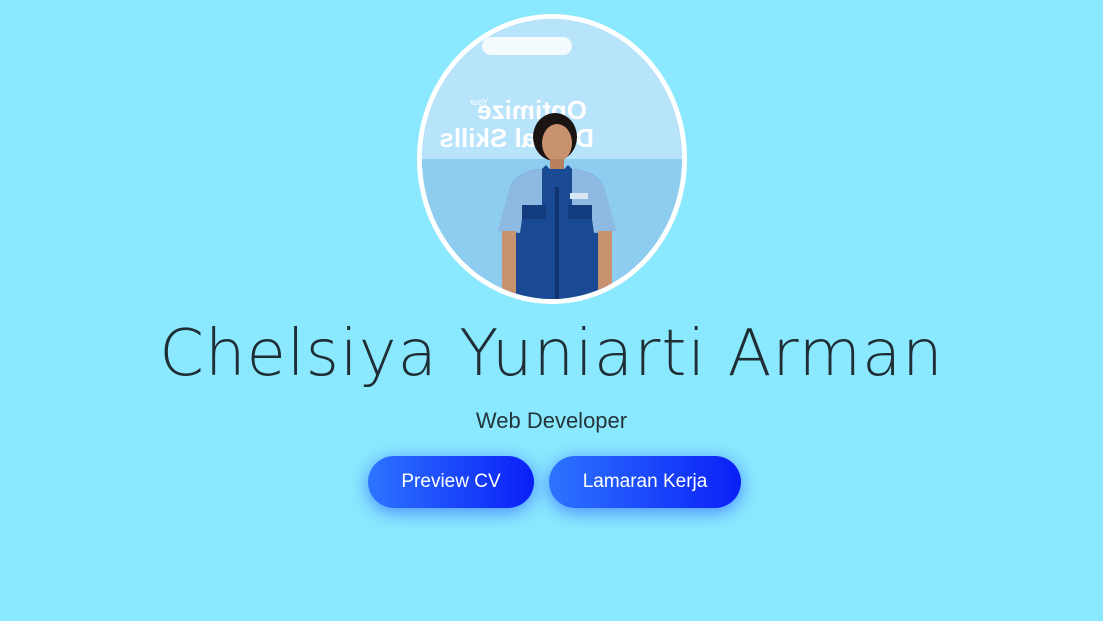  I want to click on profile-role: Web Developer, so click(551, 420).